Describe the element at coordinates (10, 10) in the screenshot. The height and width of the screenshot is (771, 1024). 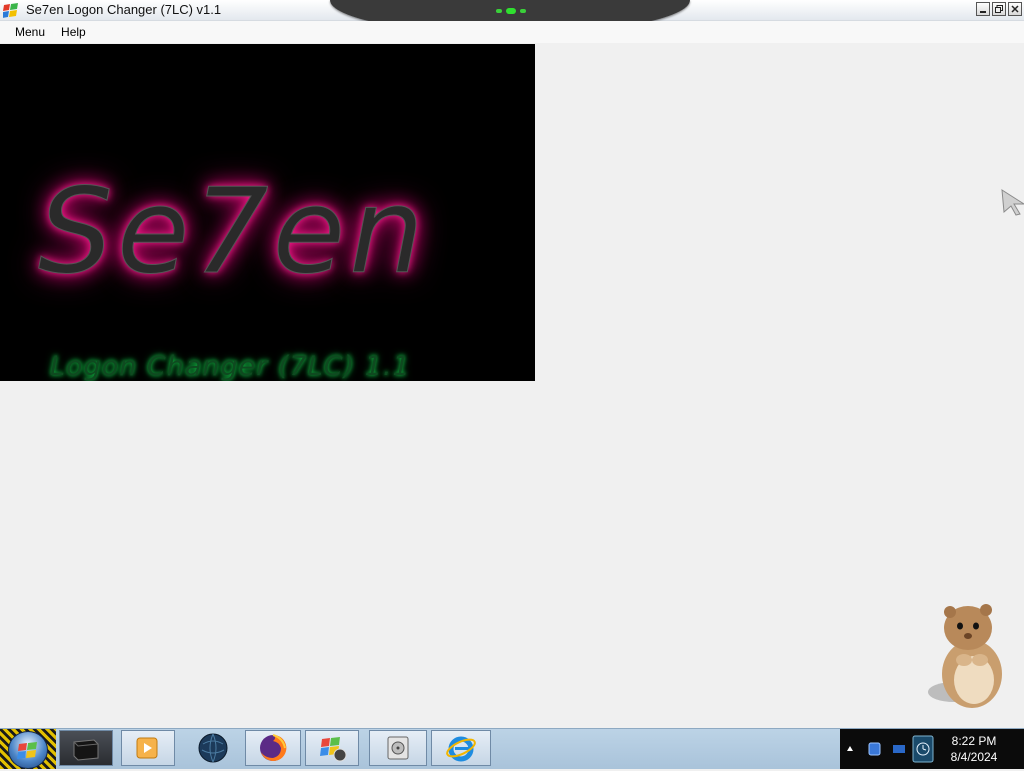
I see `app-icon` at that location.